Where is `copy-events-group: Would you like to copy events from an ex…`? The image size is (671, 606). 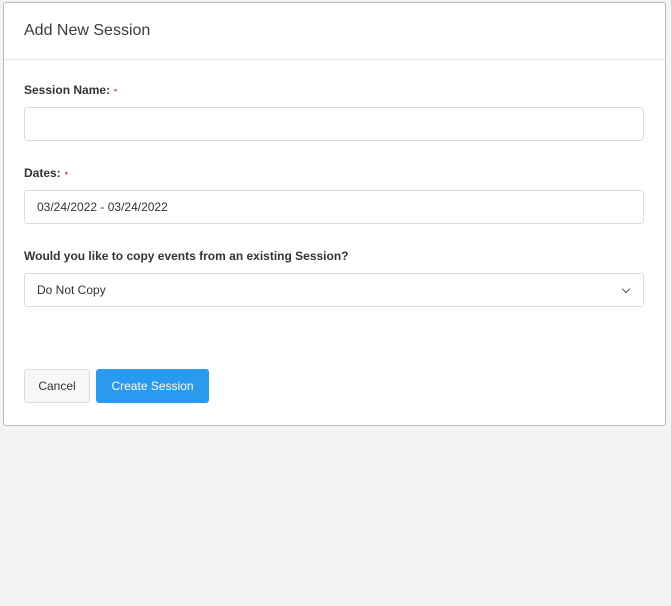 copy-events-group: Would you like to copy events from an ex… is located at coordinates (186, 256).